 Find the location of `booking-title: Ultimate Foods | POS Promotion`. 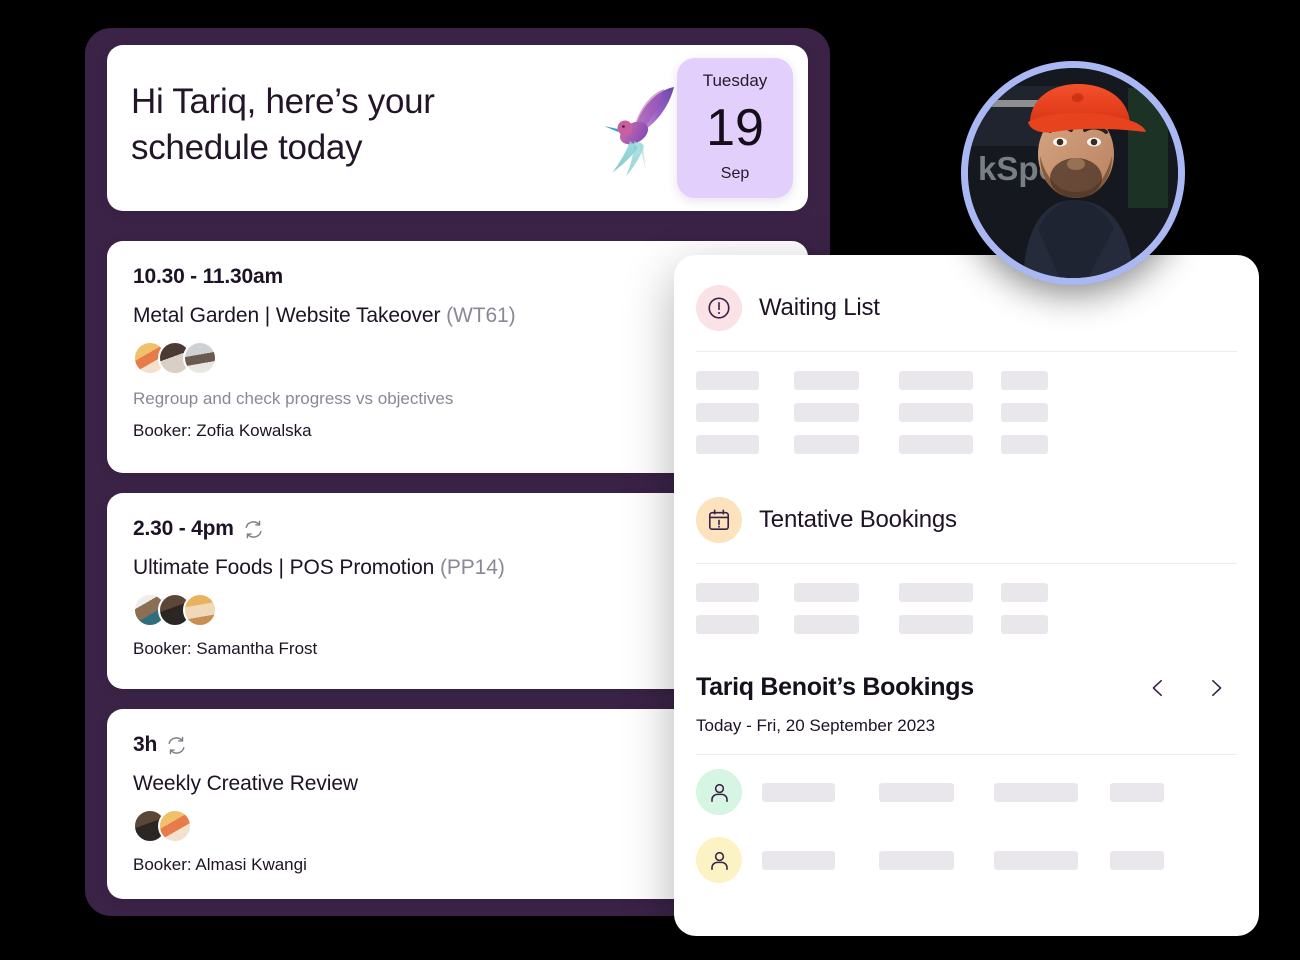

booking-title: Ultimate Foods | POS Promotion is located at coordinates (286, 567).